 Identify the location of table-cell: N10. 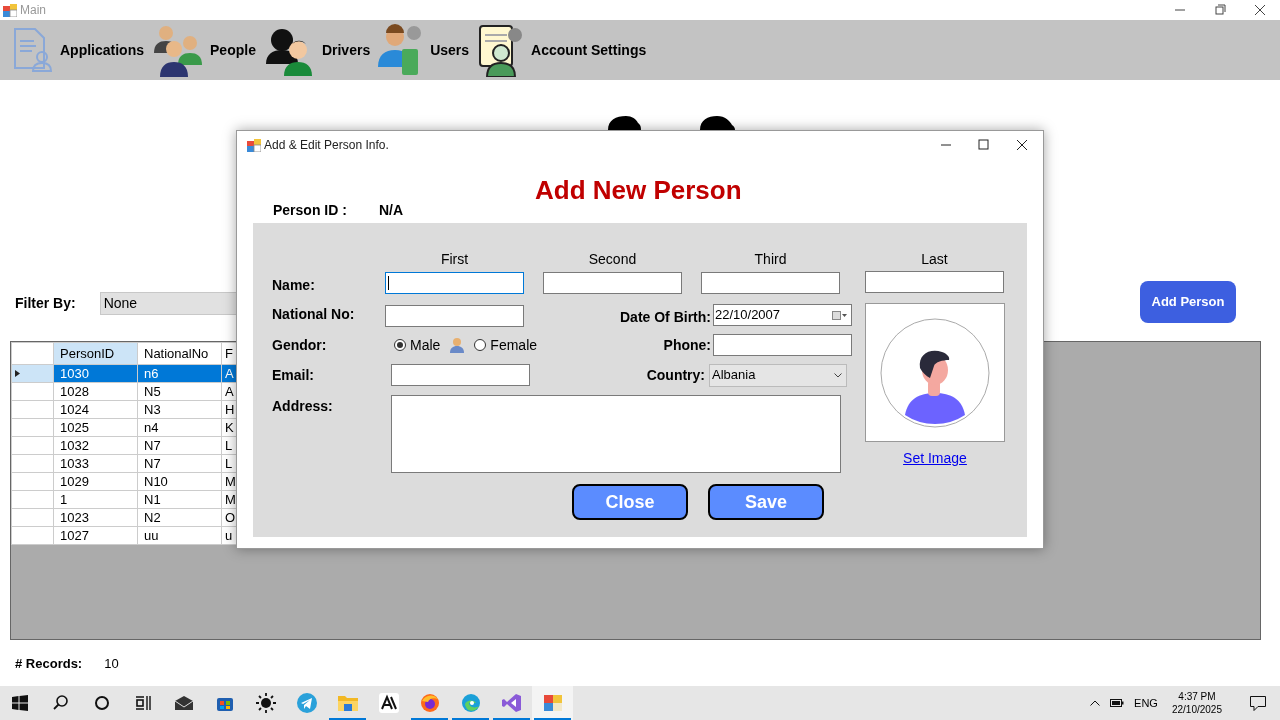
(179, 481).